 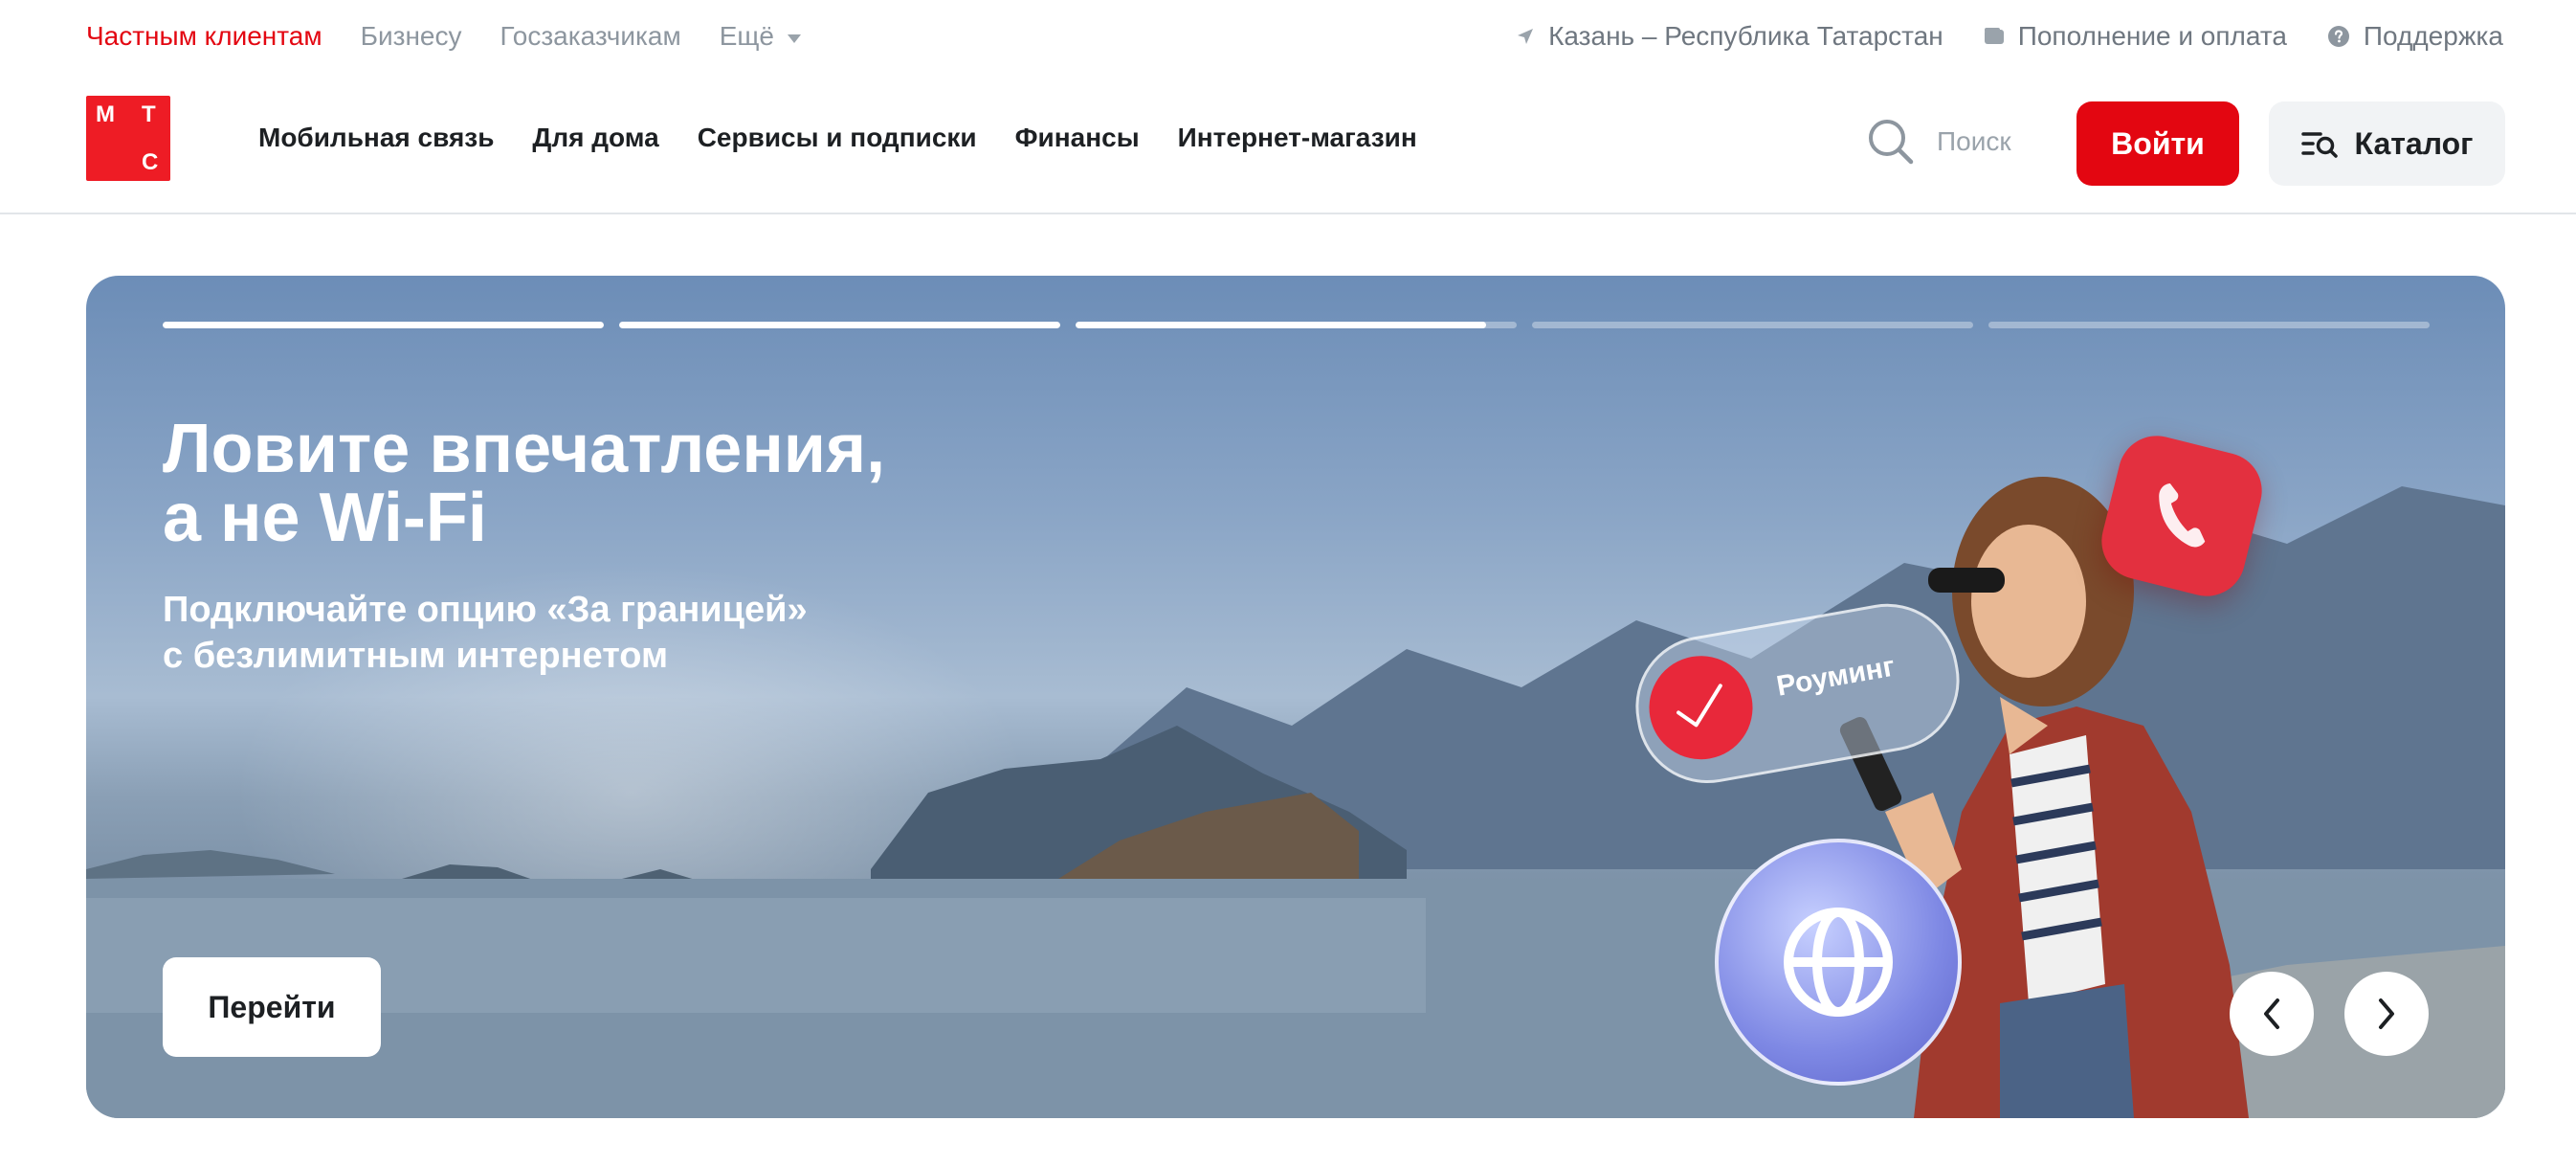 I want to click on nav-home: Для дома, so click(x=595, y=138).